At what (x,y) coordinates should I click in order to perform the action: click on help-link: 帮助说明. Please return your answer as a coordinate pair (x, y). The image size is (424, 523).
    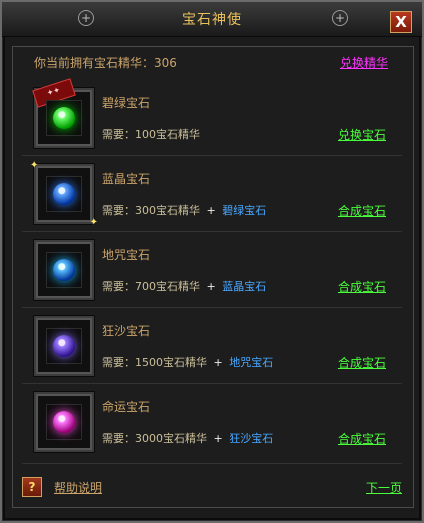
    Looking at the image, I should click on (78, 487).